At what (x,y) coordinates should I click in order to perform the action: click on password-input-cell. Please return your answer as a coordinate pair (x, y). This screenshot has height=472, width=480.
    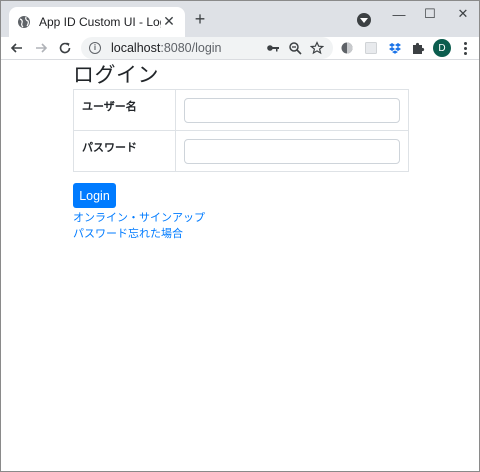
    Looking at the image, I should click on (292, 151).